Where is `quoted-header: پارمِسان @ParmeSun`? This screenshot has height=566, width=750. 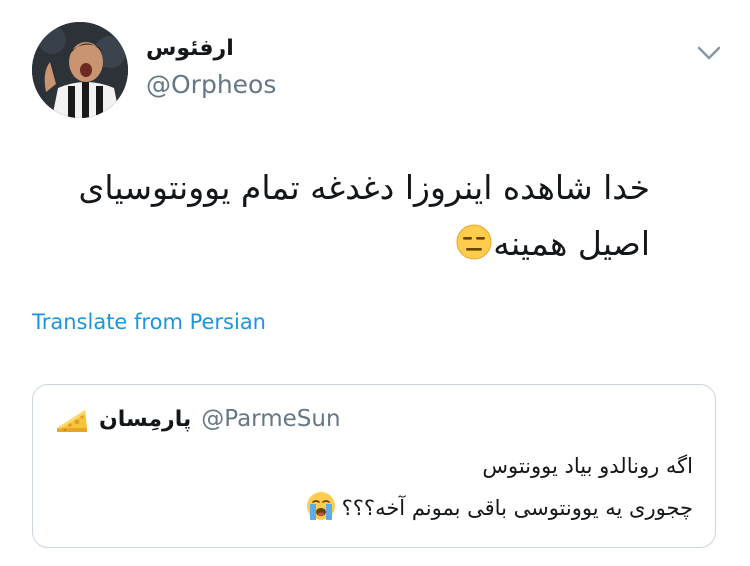
quoted-header: پارمِسان @ParmeSun is located at coordinates (198, 419).